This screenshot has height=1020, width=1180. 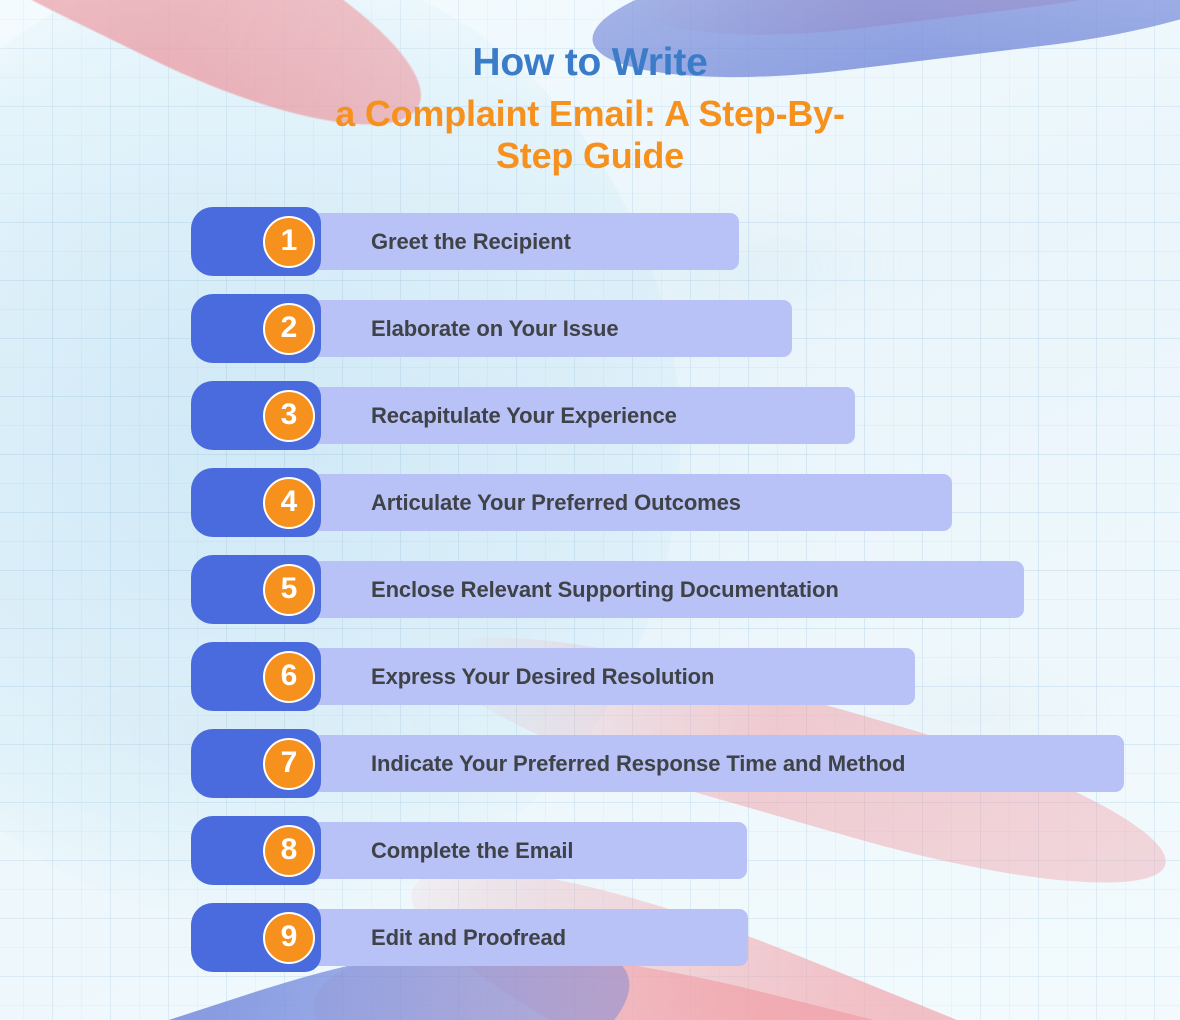 I want to click on step-number-badge: 6, so click(x=289, y=677).